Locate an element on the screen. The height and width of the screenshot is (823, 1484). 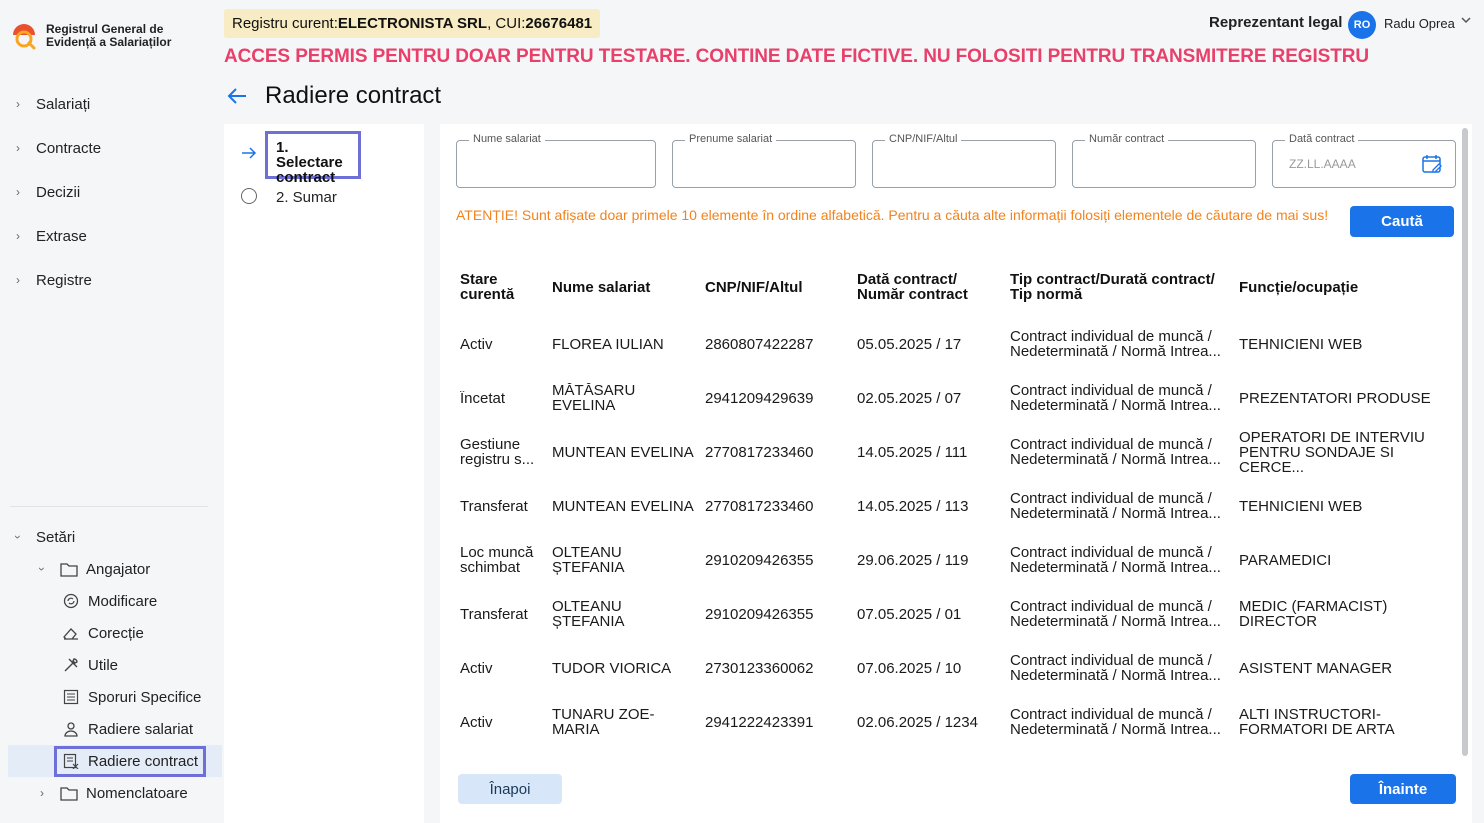
nav-item-decizii: › Decizii is located at coordinates (111, 192).